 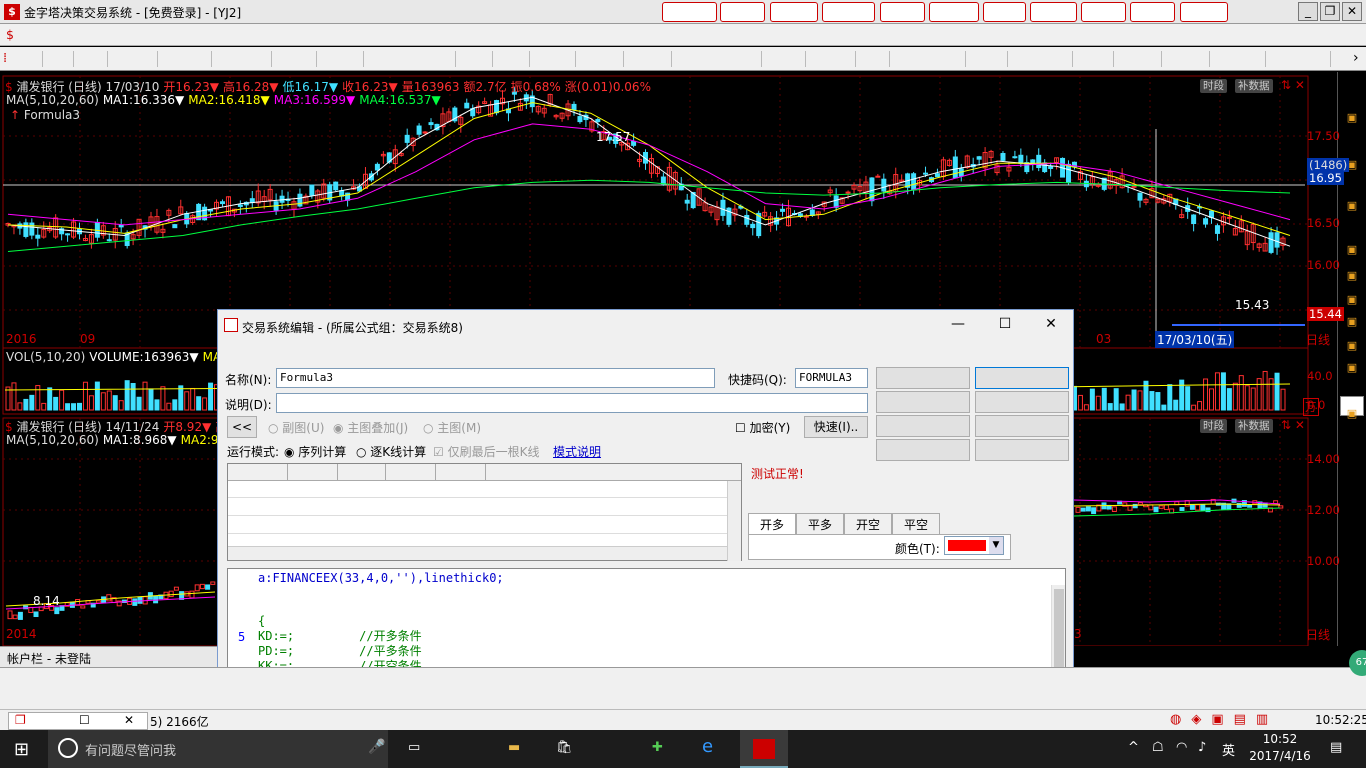 I want to click on desc-field, so click(x=572, y=403).